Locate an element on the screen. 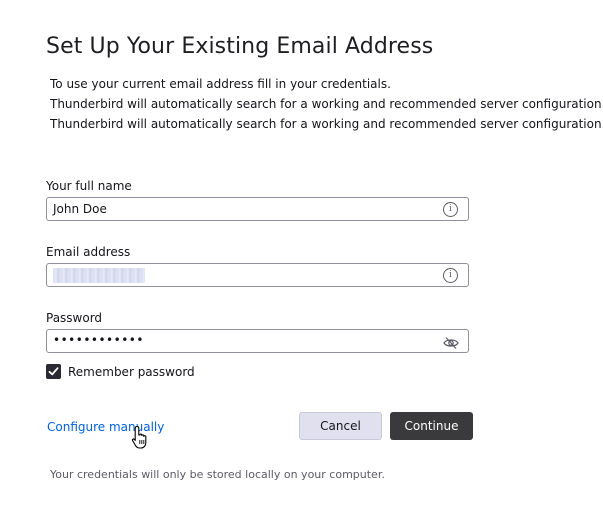  password-input: •••••••••••• is located at coordinates (257, 341).